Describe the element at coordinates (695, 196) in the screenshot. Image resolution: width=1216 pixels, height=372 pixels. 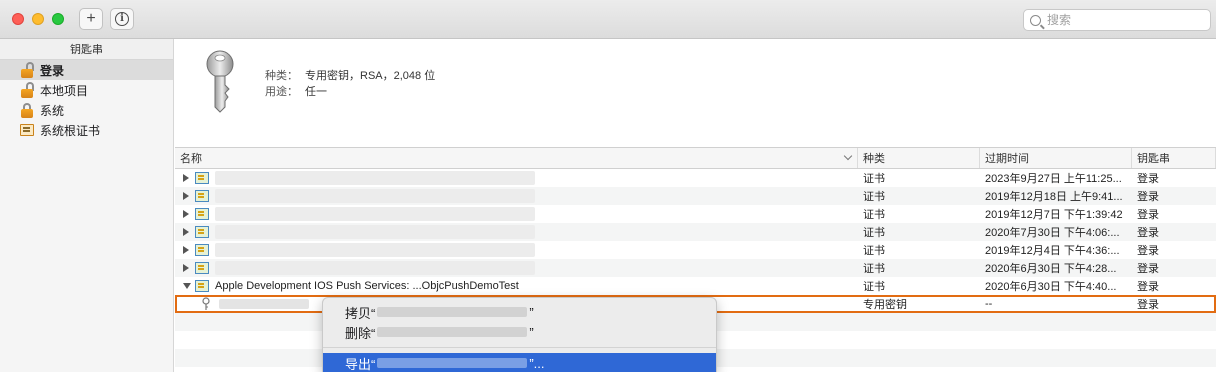
I see `table-row: 证书 2019年12月18日 上午9:41... 登录` at that location.